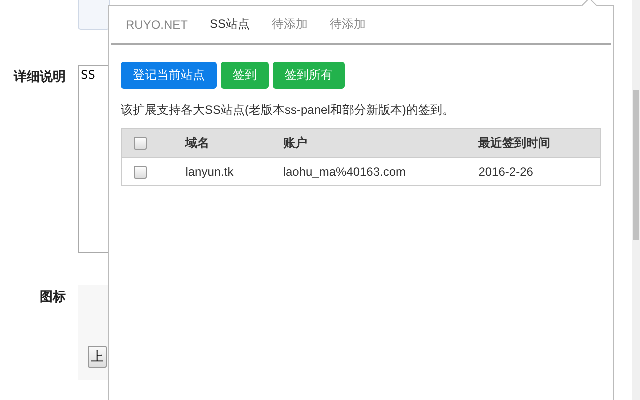 The height and width of the screenshot is (400, 640). What do you see at coordinates (230, 24) in the screenshot?
I see `tab: SS站点` at bounding box center [230, 24].